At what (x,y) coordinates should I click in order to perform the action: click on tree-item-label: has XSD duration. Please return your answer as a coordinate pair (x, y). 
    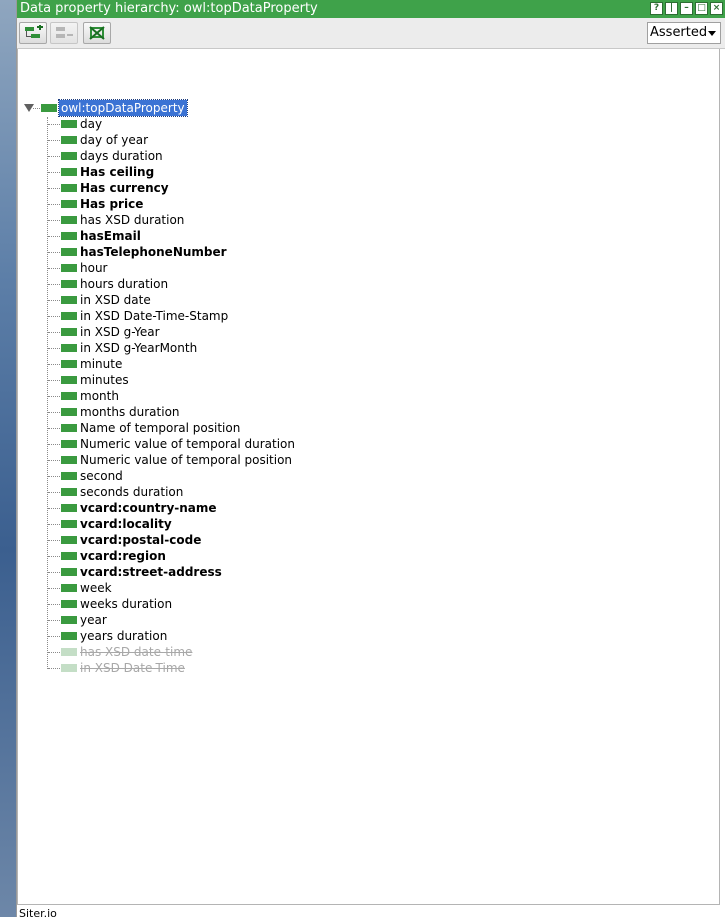
    Looking at the image, I should click on (132, 220).